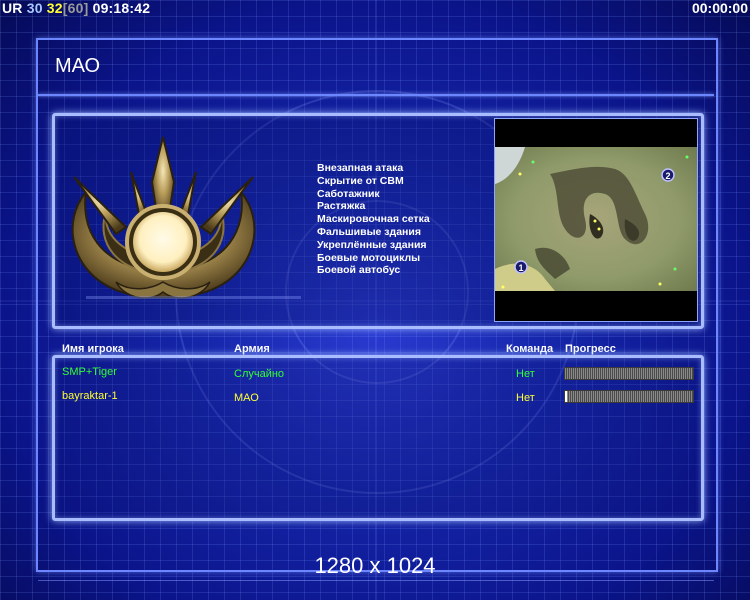 The height and width of the screenshot is (600, 750). I want to click on page-title: МАО, so click(78, 66).